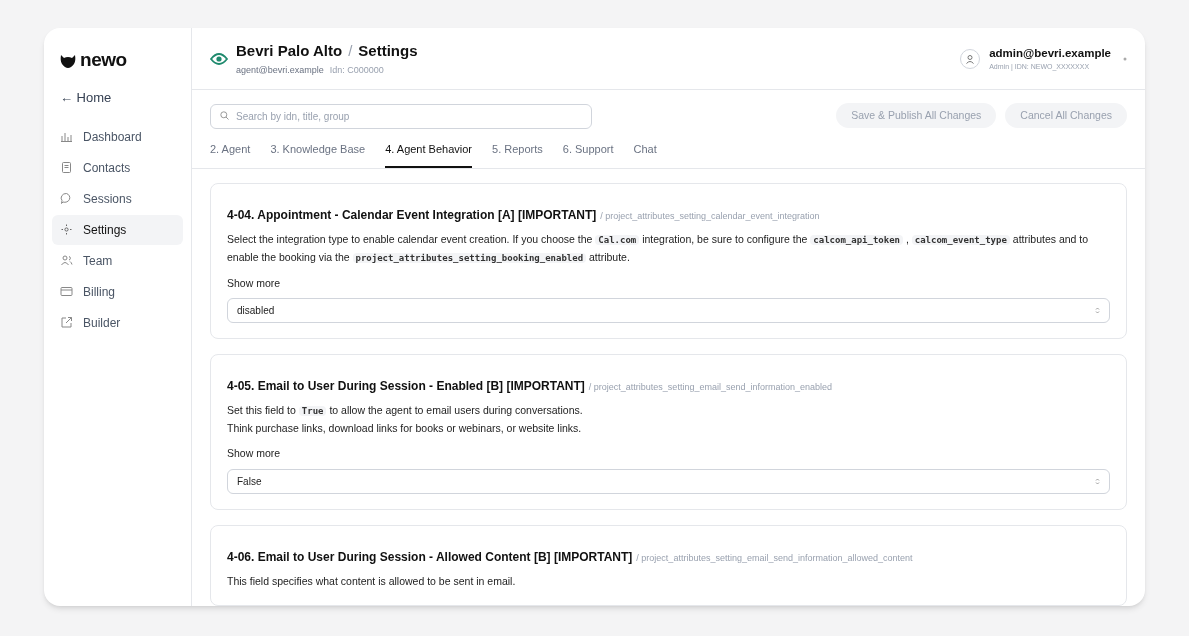 This screenshot has height=636, width=1189. I want to click on sidebar-item: Contacts, so click(117, 167).